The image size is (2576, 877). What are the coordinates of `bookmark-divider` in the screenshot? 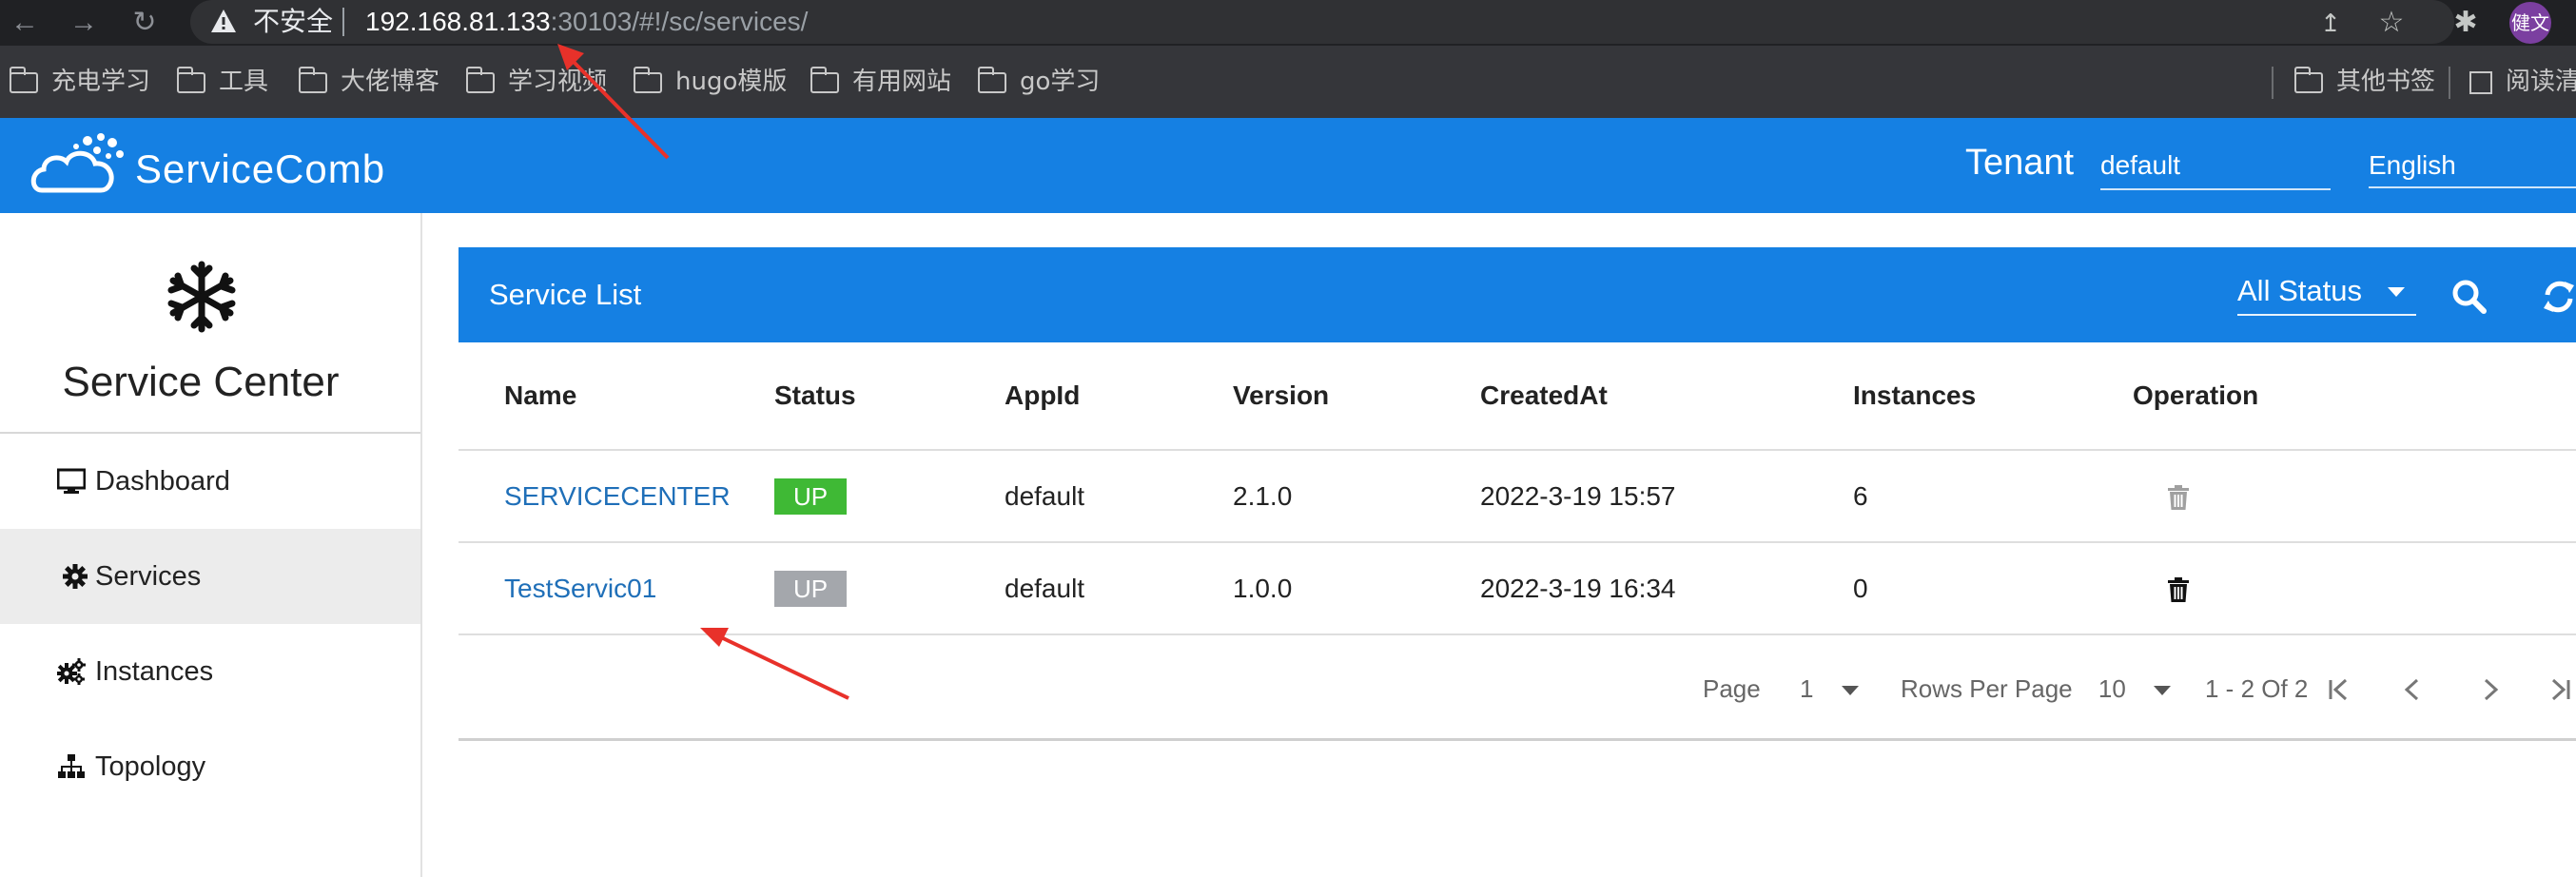 It's located at (2450, 83).